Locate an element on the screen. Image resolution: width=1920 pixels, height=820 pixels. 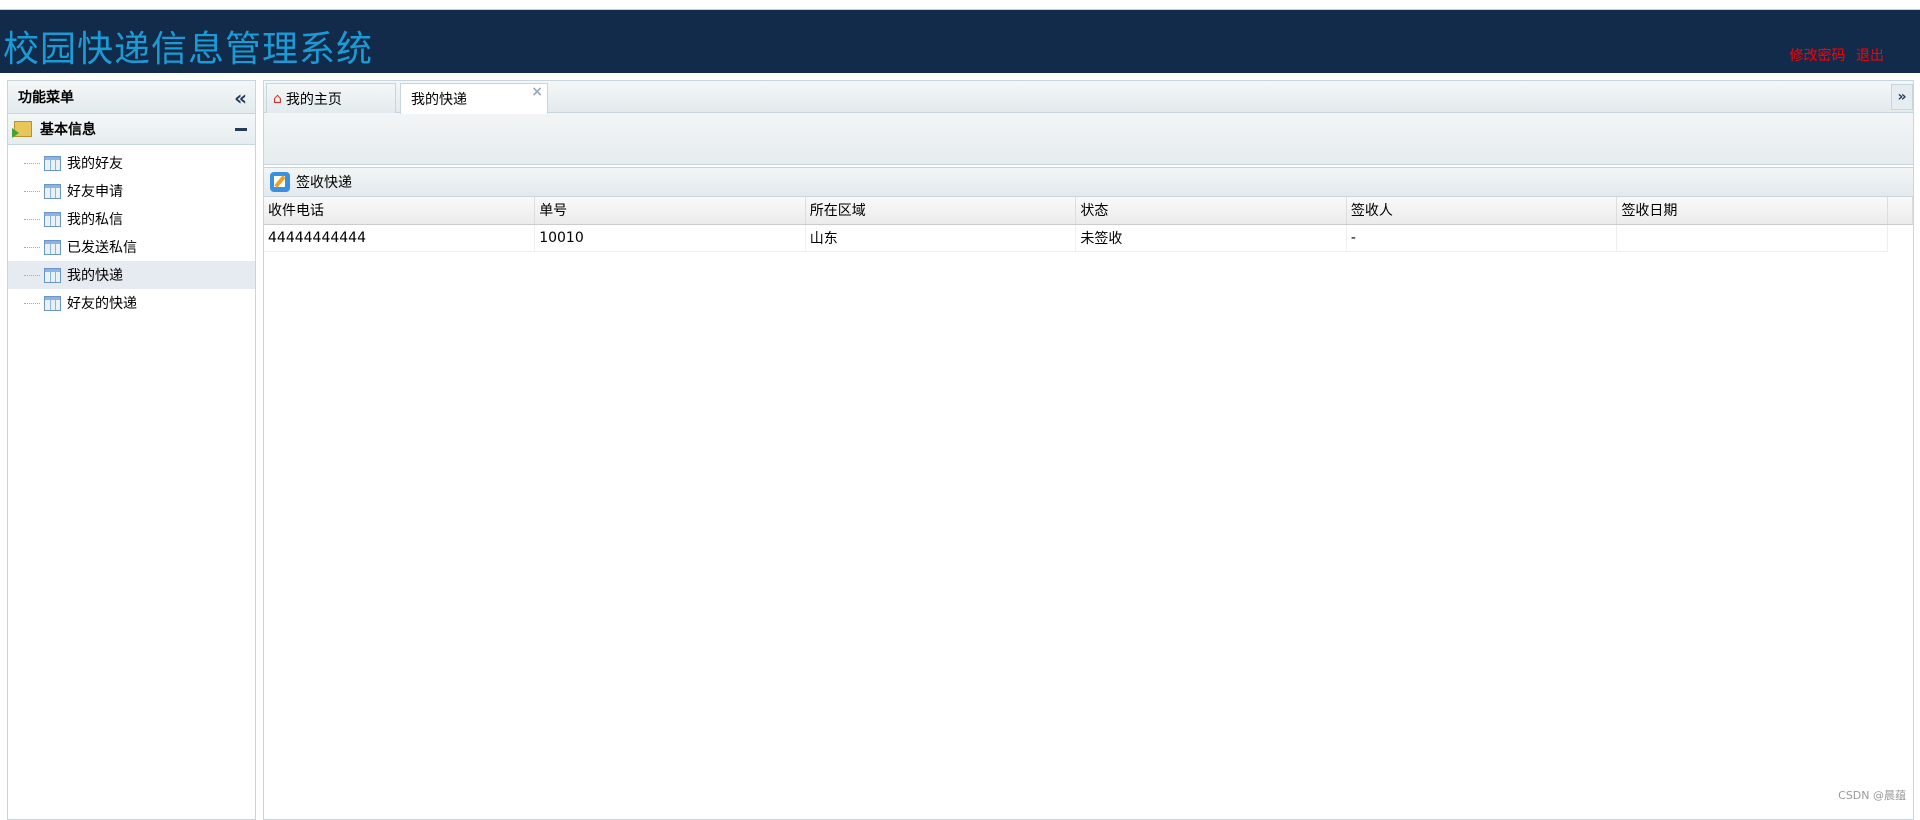
column-header: 所在区域 is located at coordinates (941, 211).